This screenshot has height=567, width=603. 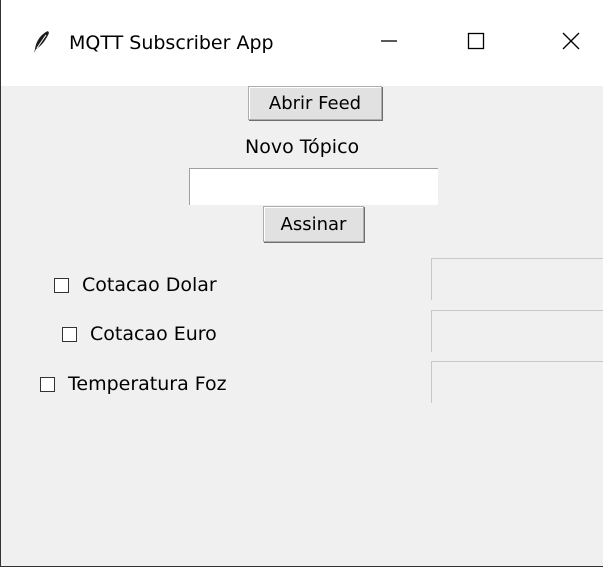 What do you see at coordinates (517, 331) in the screenshot?
I see `topic-value-euro` at bounding box center [517, 331].